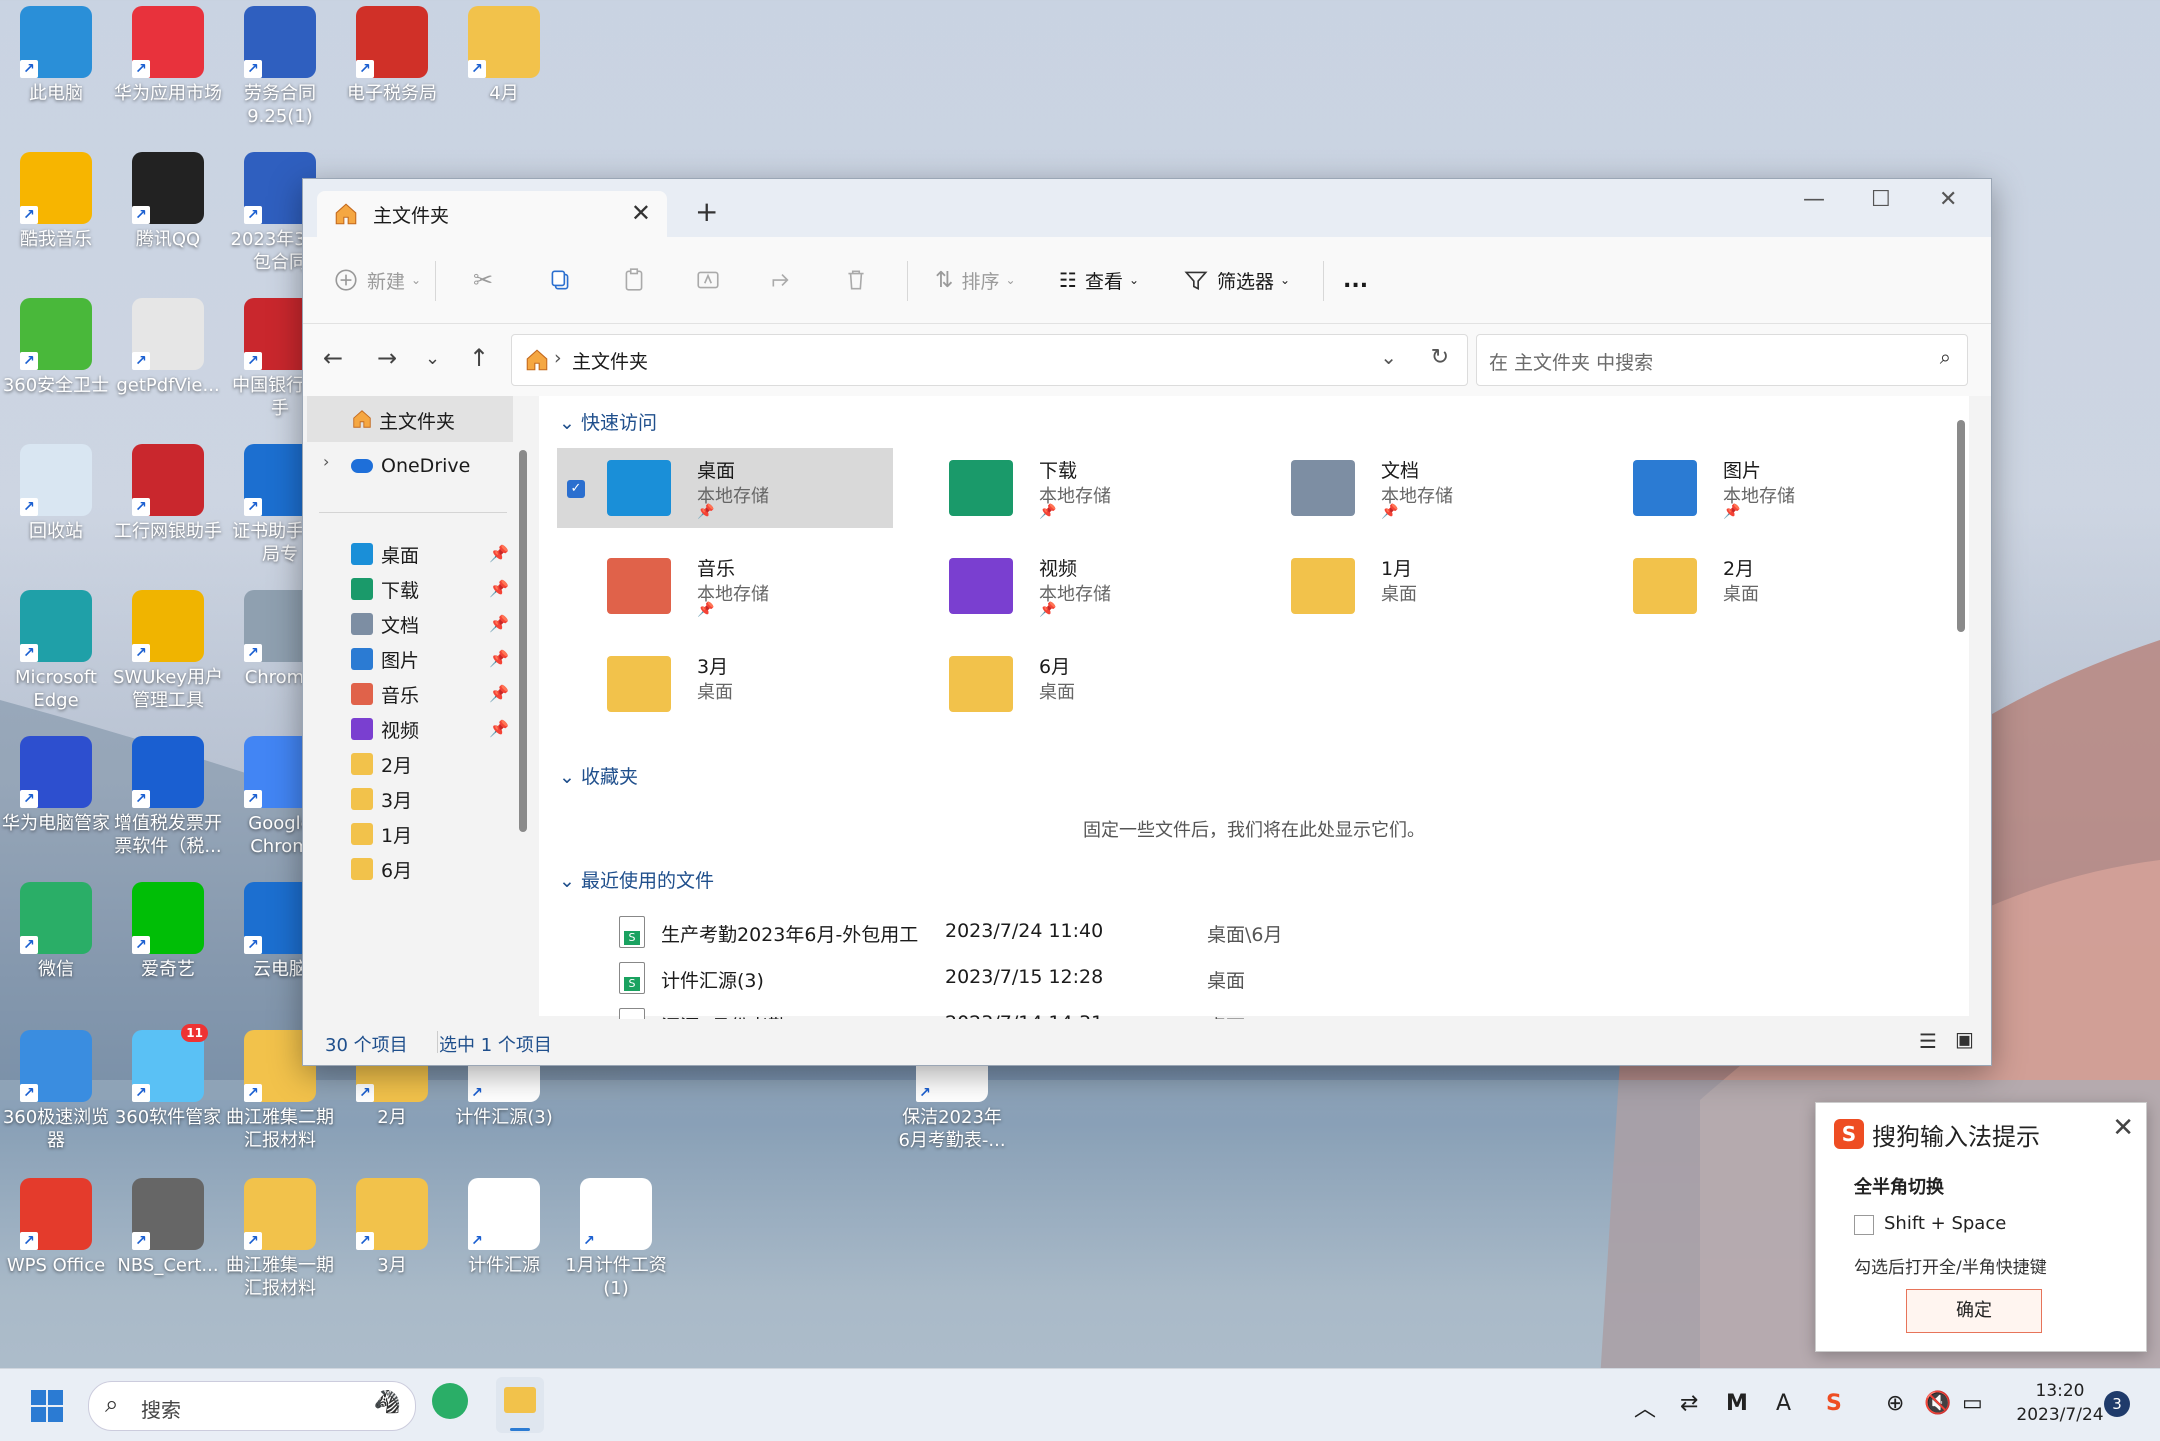 The height and width of the screenshot is (1441, 2160). Describe the element at coordinates (1974, 1311) in the screenshot. I see `ok-button: 确定` at that location.